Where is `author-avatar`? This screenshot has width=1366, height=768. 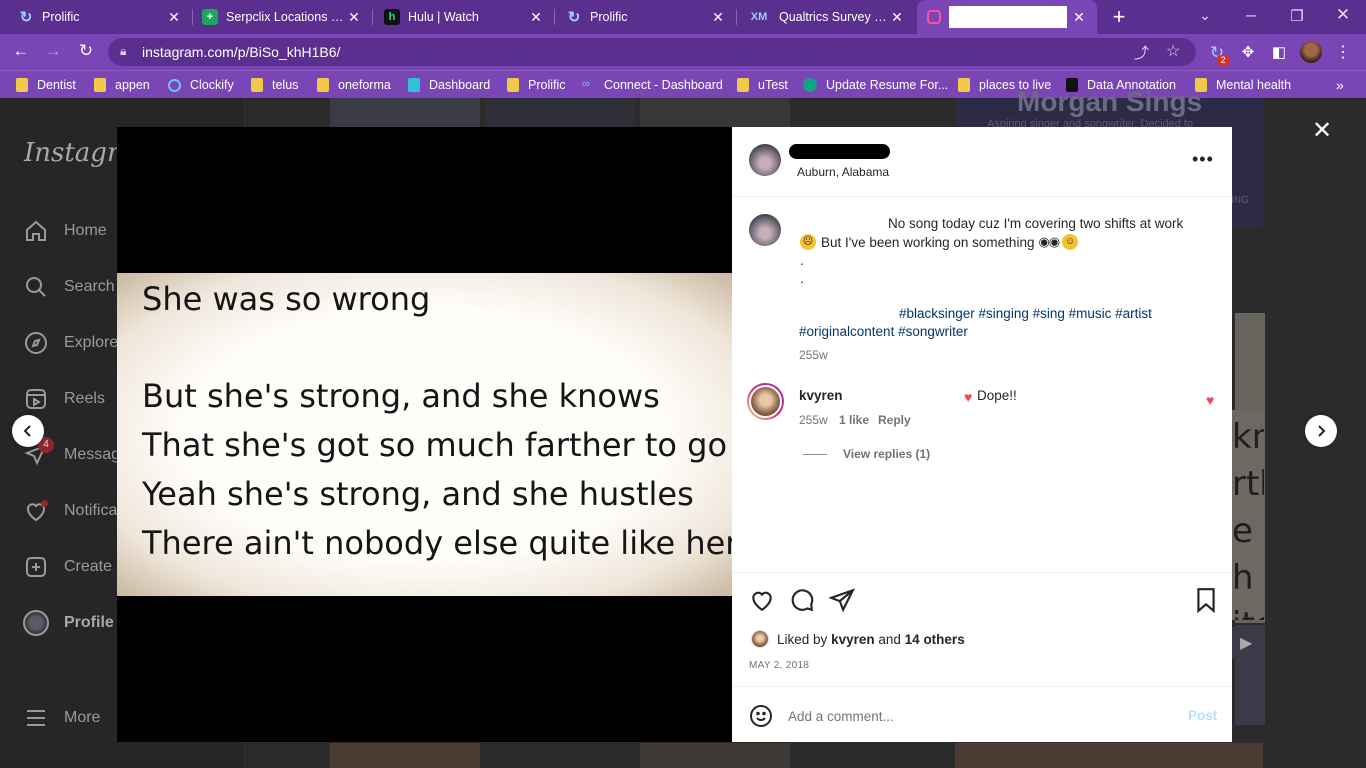 author-avatar is located at coordinates (765, 160).